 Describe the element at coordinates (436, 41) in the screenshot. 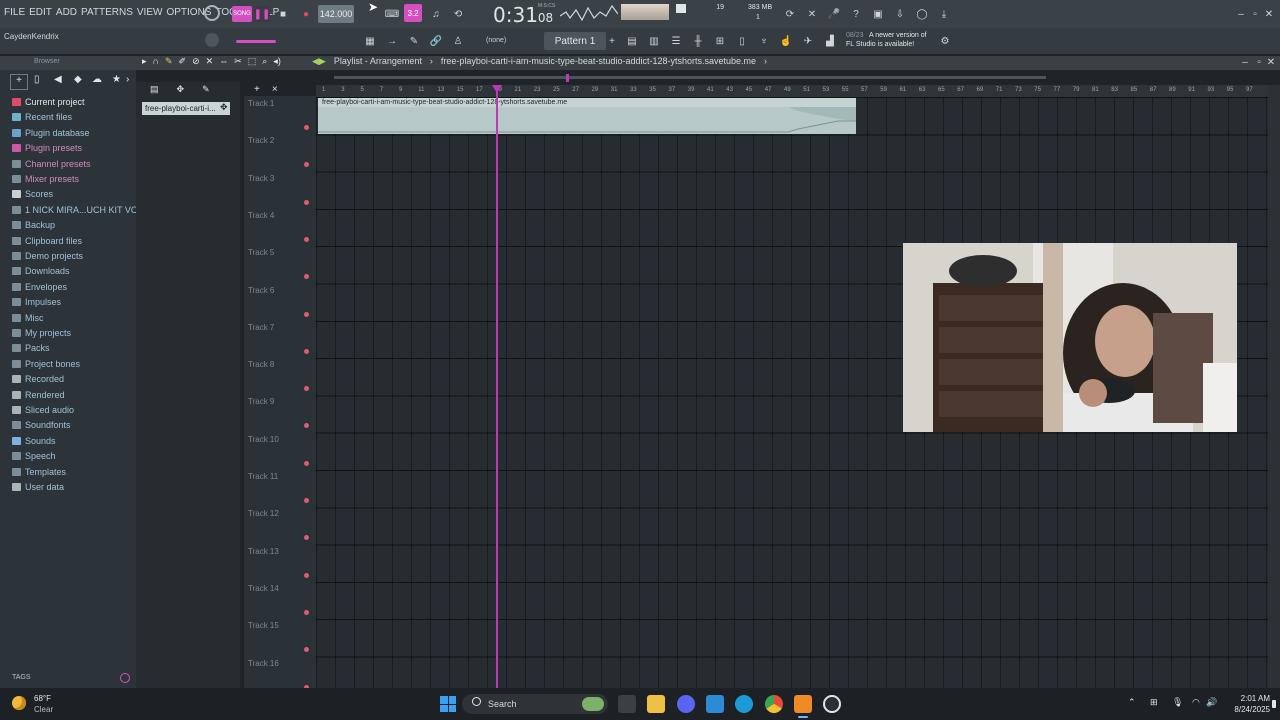

I see `link-icon: 🔗` at that location.